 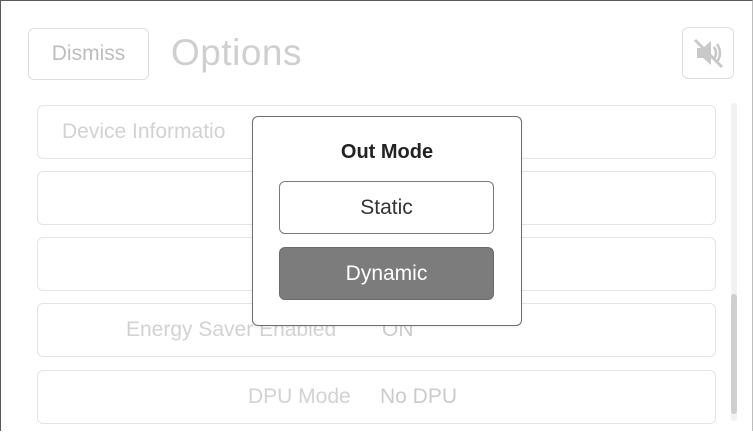 I want to click on speaker-muted-icon, so click(x=708, y=53).